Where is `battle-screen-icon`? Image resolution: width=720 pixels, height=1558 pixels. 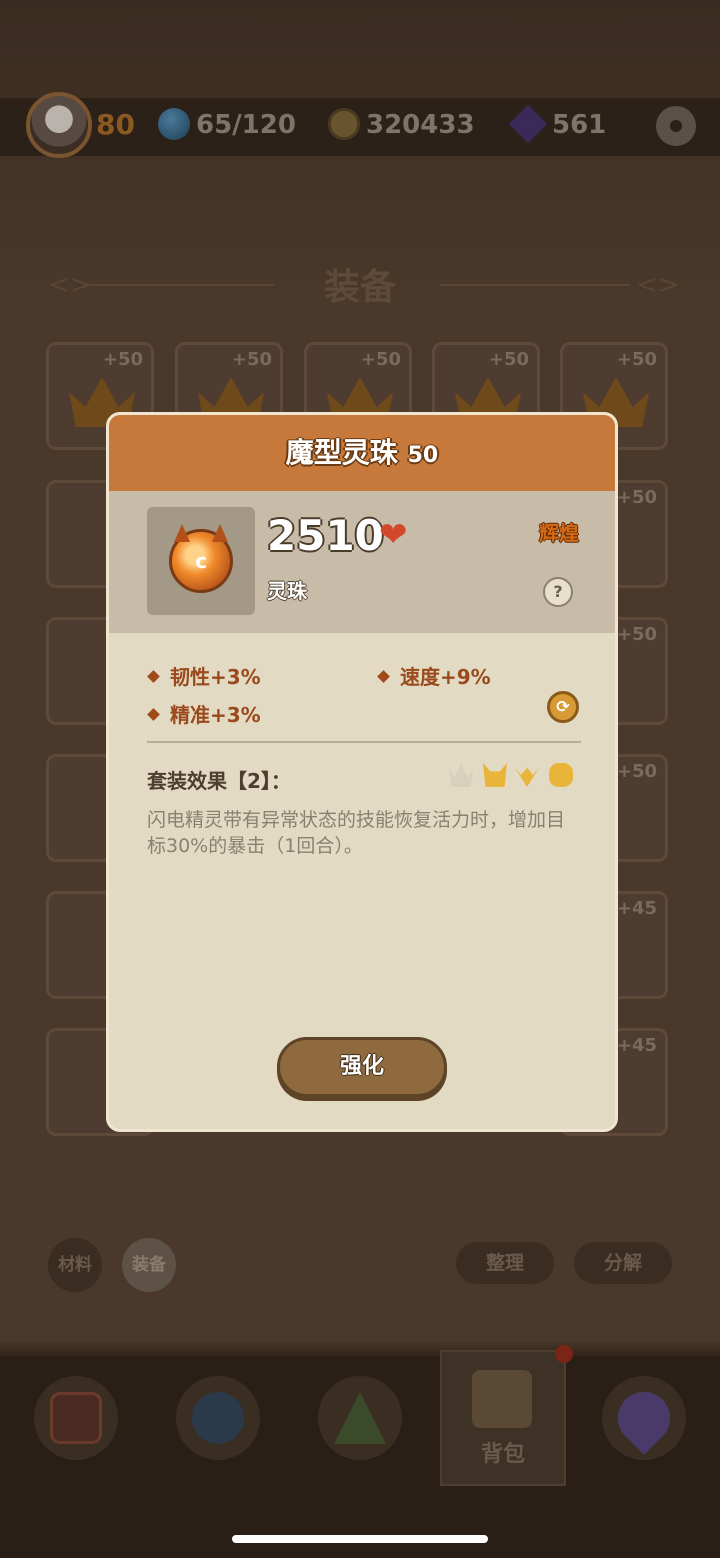 battle-screen-icon is located at coordinates (76, 1418).